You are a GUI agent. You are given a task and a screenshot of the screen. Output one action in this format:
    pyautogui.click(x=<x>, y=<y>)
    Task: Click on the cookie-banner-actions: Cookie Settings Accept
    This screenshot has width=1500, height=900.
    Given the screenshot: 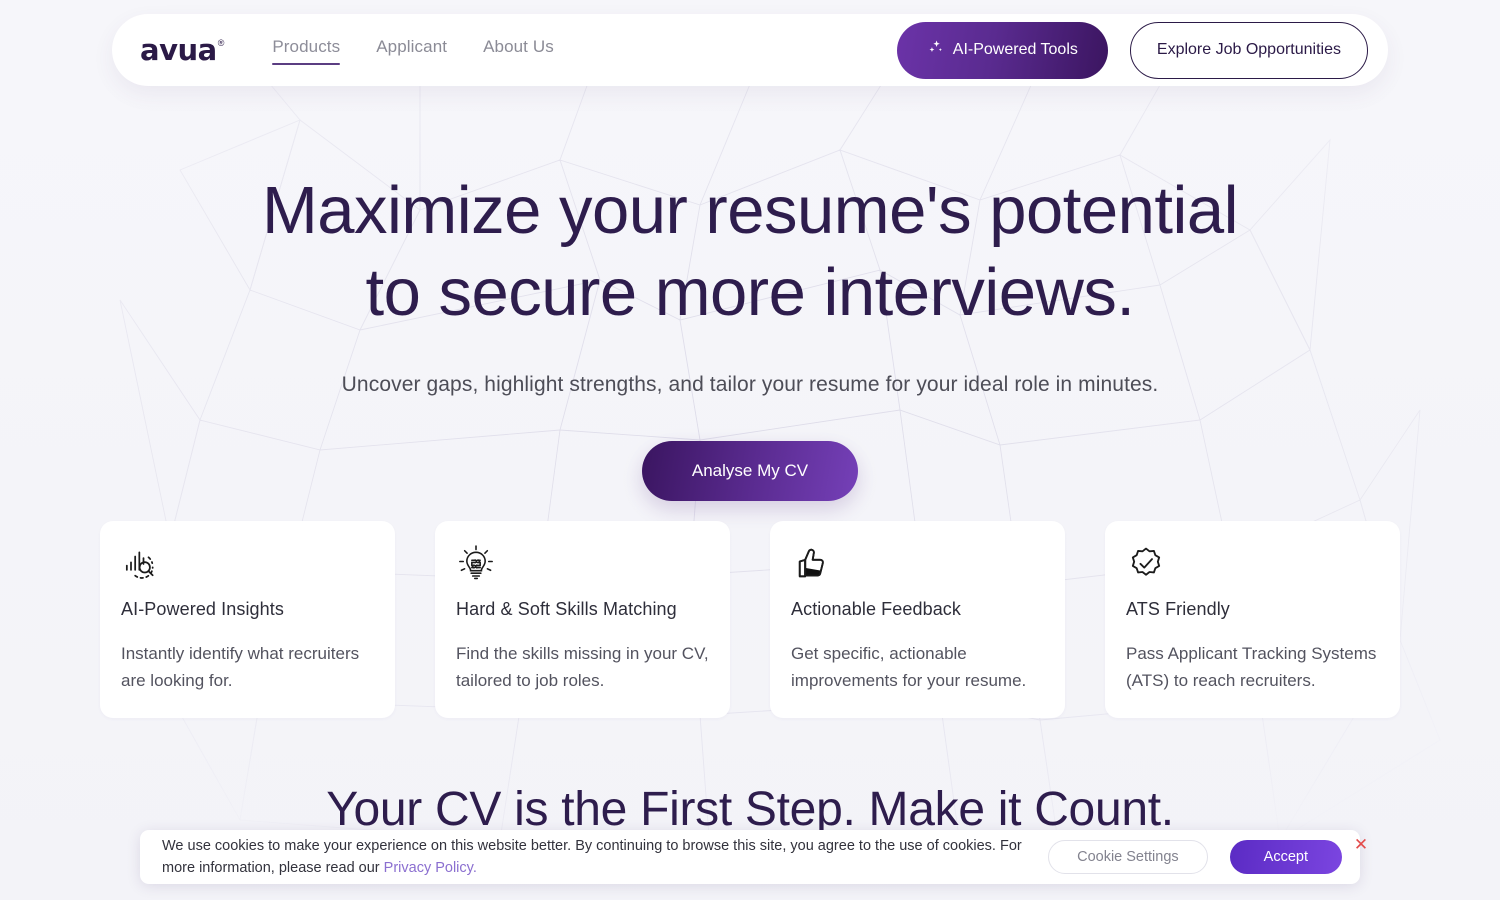 What is the action you would take?
    pyautogui.click(x=1195, y=857)
    